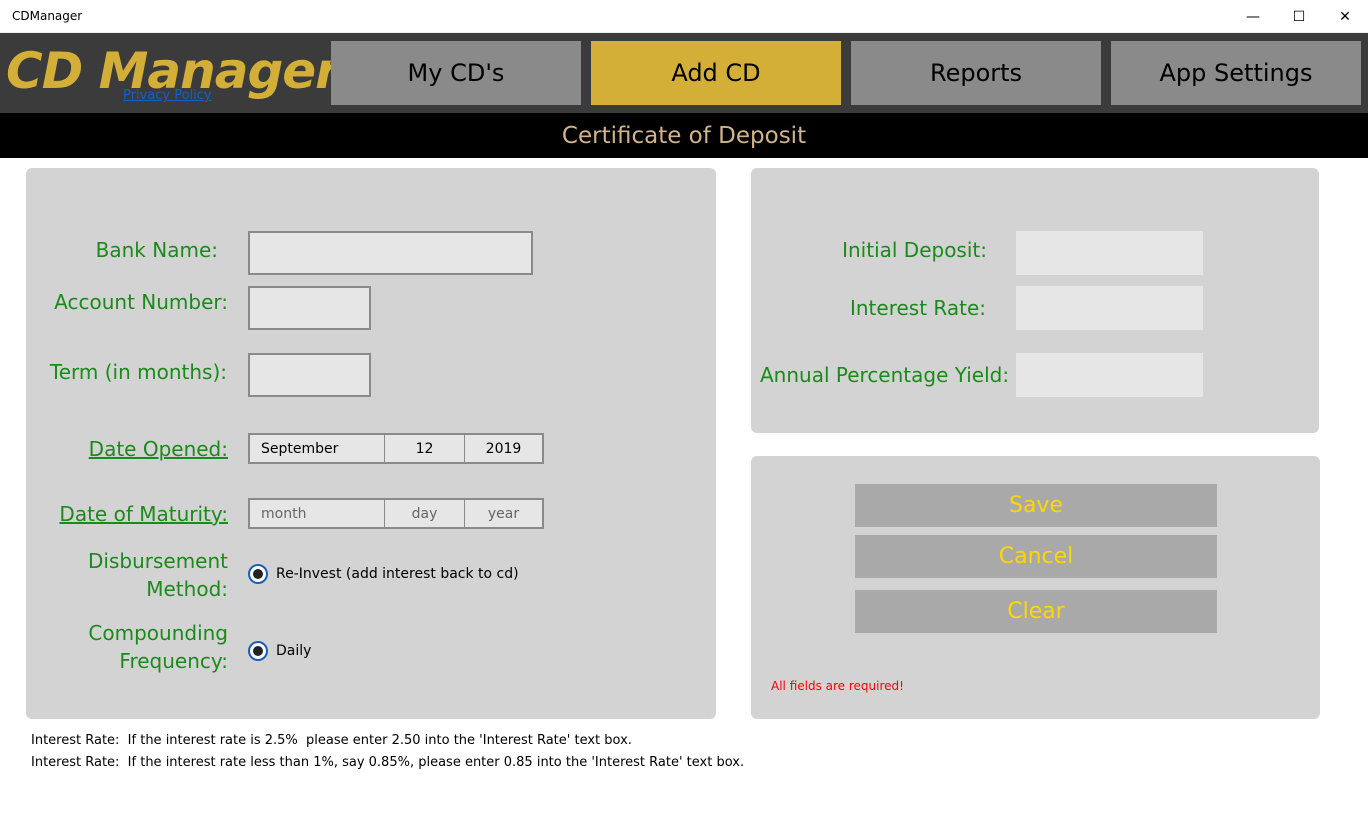 This screenshot has width=1368, height=820. I want to click on clear-button: Clear, so click(1036, 611).